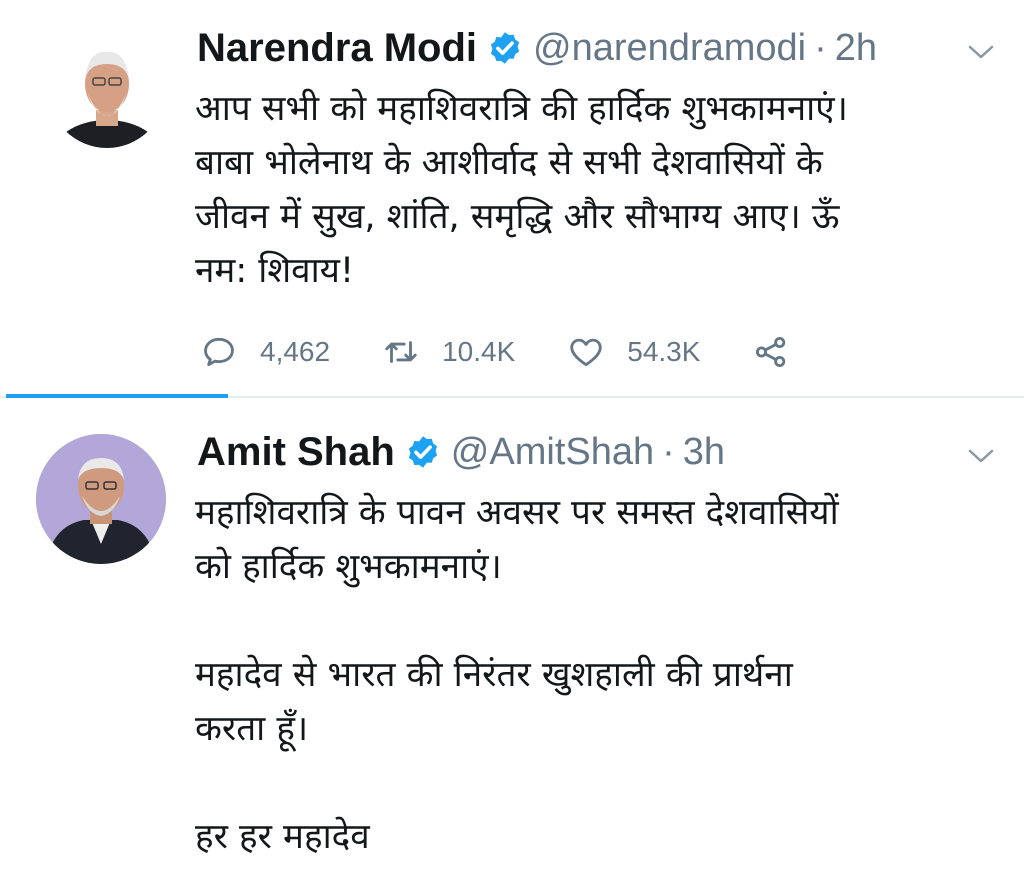  I want to click on retweet-icon, so click(401, 352).